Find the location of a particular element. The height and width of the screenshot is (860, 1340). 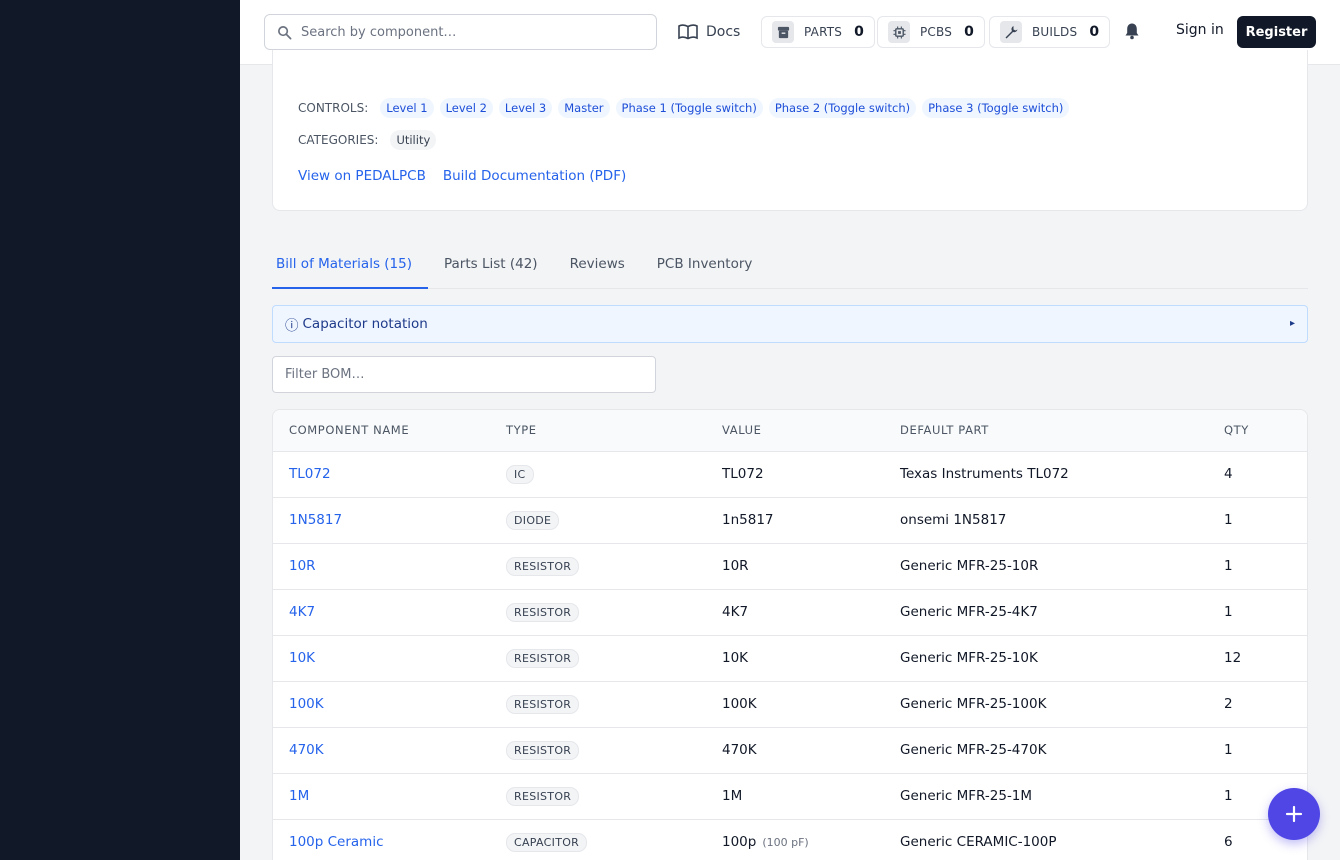

value-text: 10R is located at coordinates (735, 566).